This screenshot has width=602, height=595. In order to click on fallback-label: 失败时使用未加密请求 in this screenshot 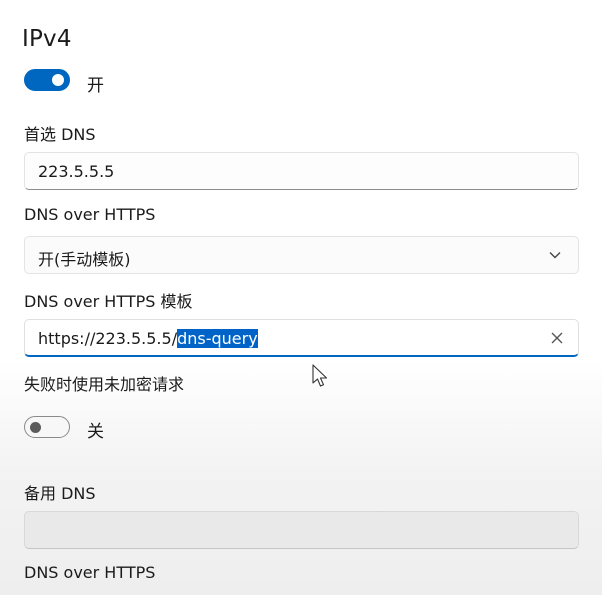, I will do `click(104, 384)`.